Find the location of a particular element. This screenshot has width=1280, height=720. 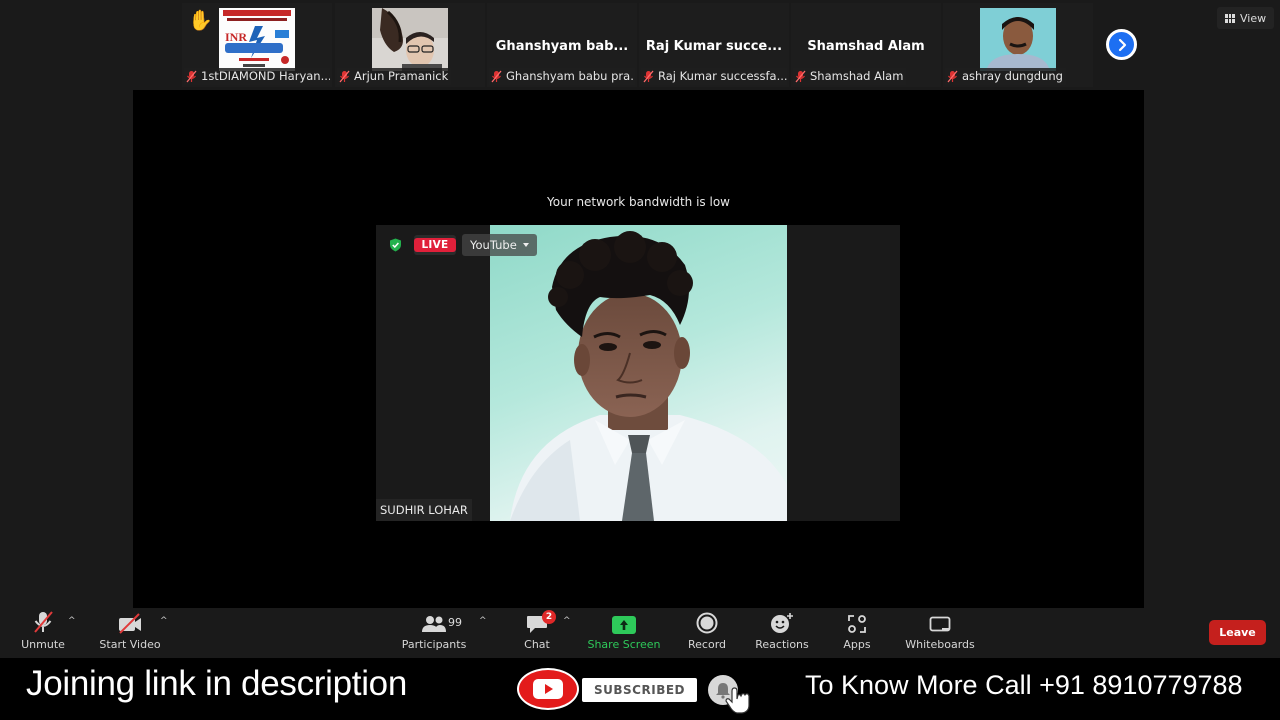

share-screen-icon is located at coordinates (624, 625).